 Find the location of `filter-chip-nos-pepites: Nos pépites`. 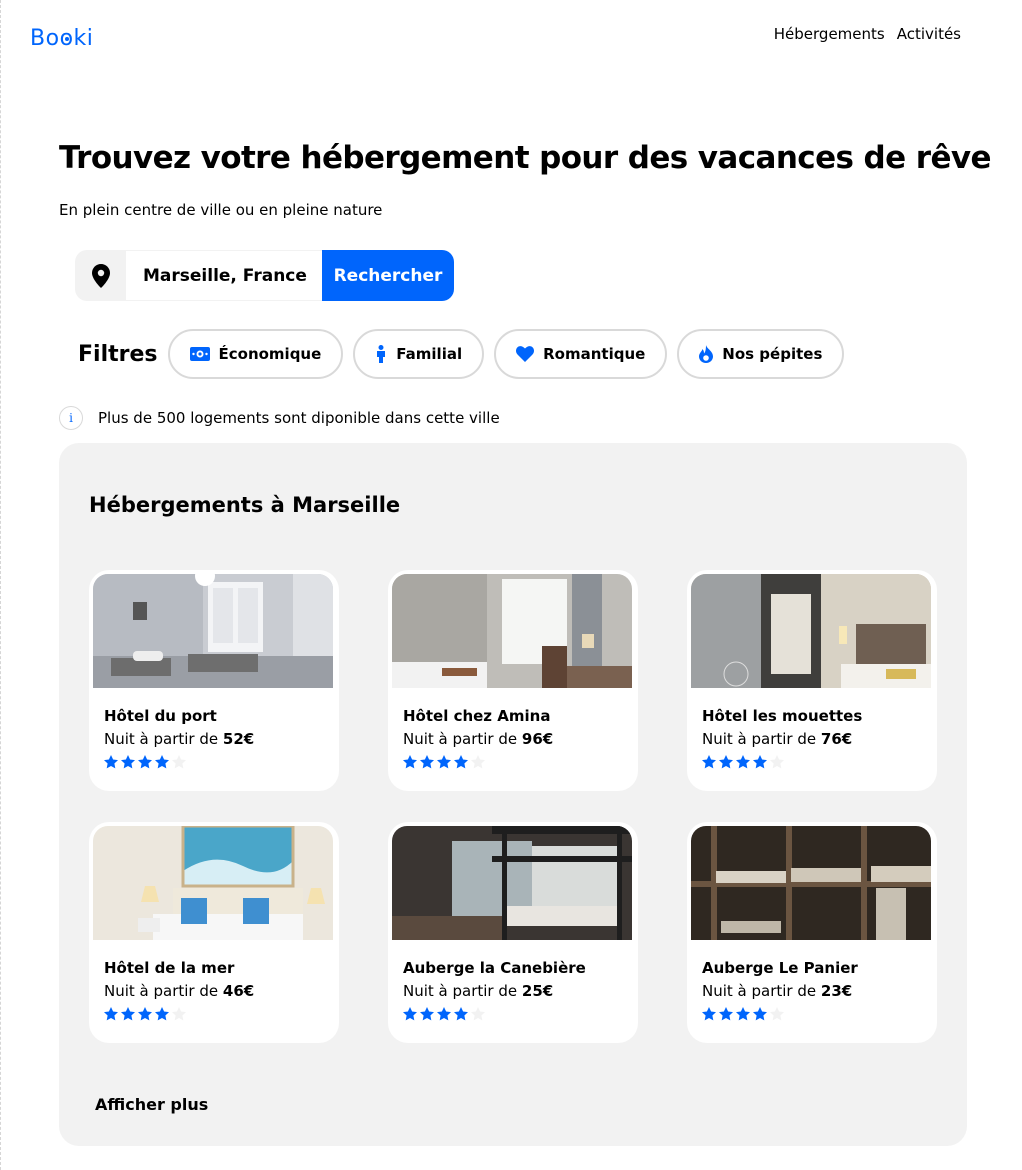

filter-chip-nos-pepites: Nos pépites is located at coordinates (761, 354).